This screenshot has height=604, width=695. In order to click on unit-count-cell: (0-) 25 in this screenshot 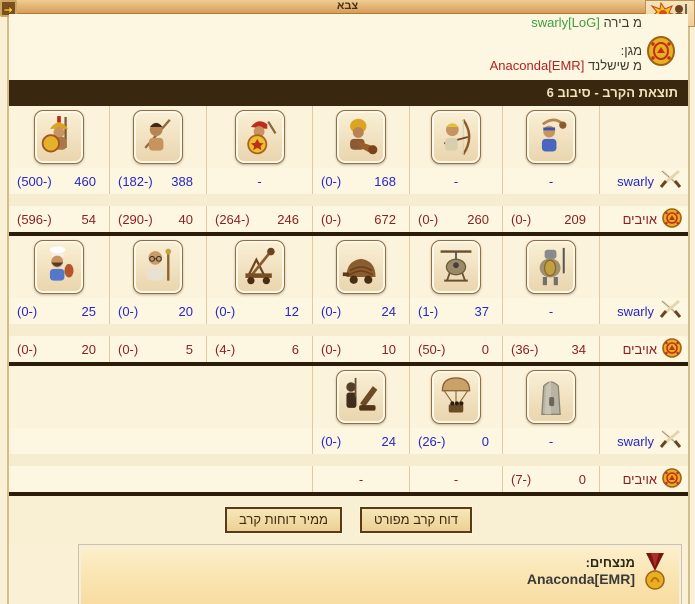, I will do `click(59, 311)`.